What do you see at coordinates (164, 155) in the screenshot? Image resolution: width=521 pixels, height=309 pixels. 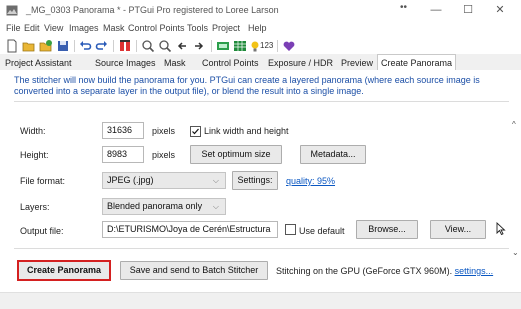 I see `height-unit: pixels` at bounding box center [164, 155].